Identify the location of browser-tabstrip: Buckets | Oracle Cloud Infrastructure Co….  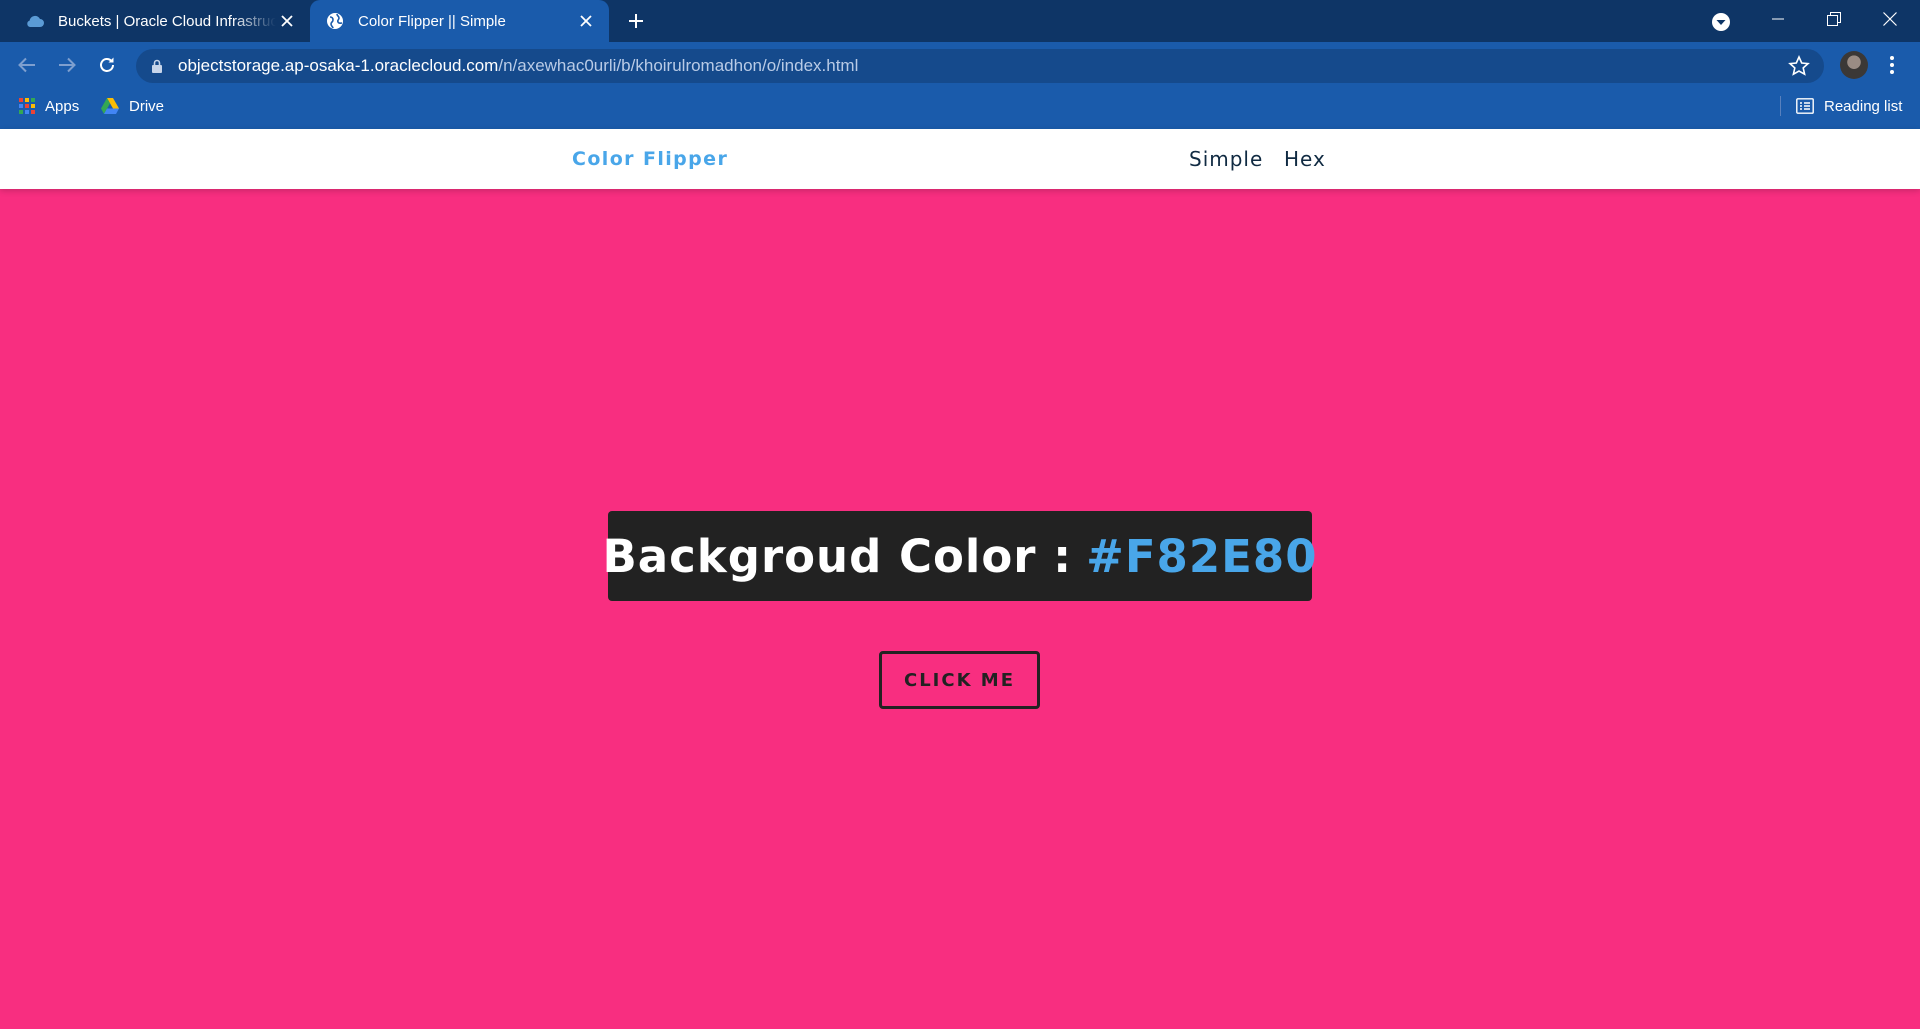
(960, 21).